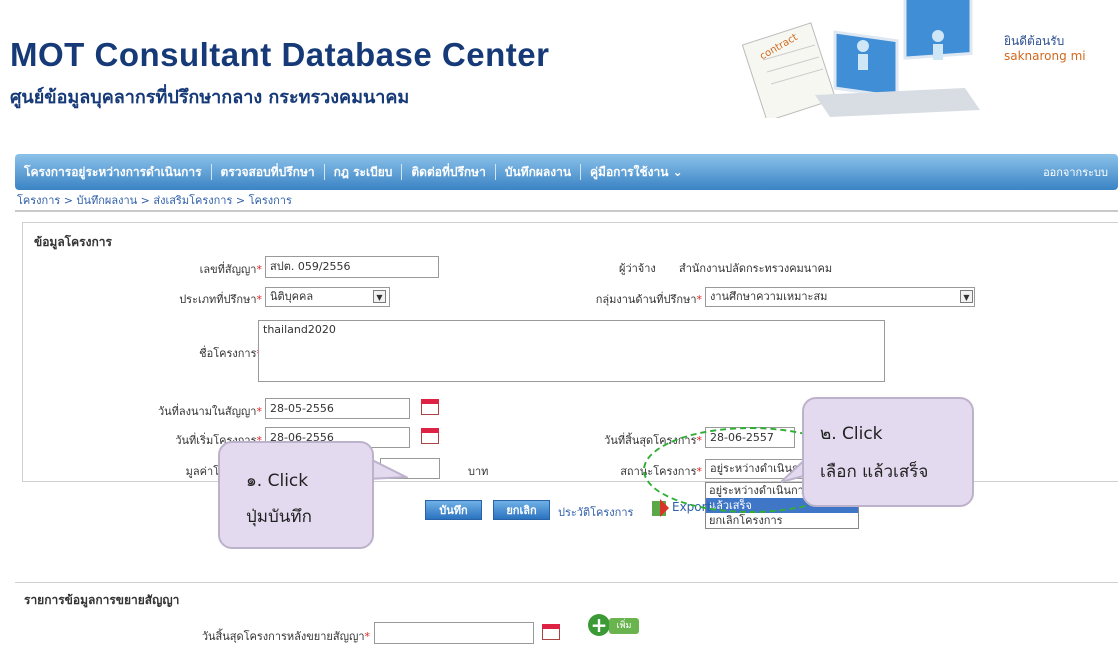  Describe the element at coordinates (337, 408) in the screenshot. I see `sign-date-input: 28-05-2556` at that location.